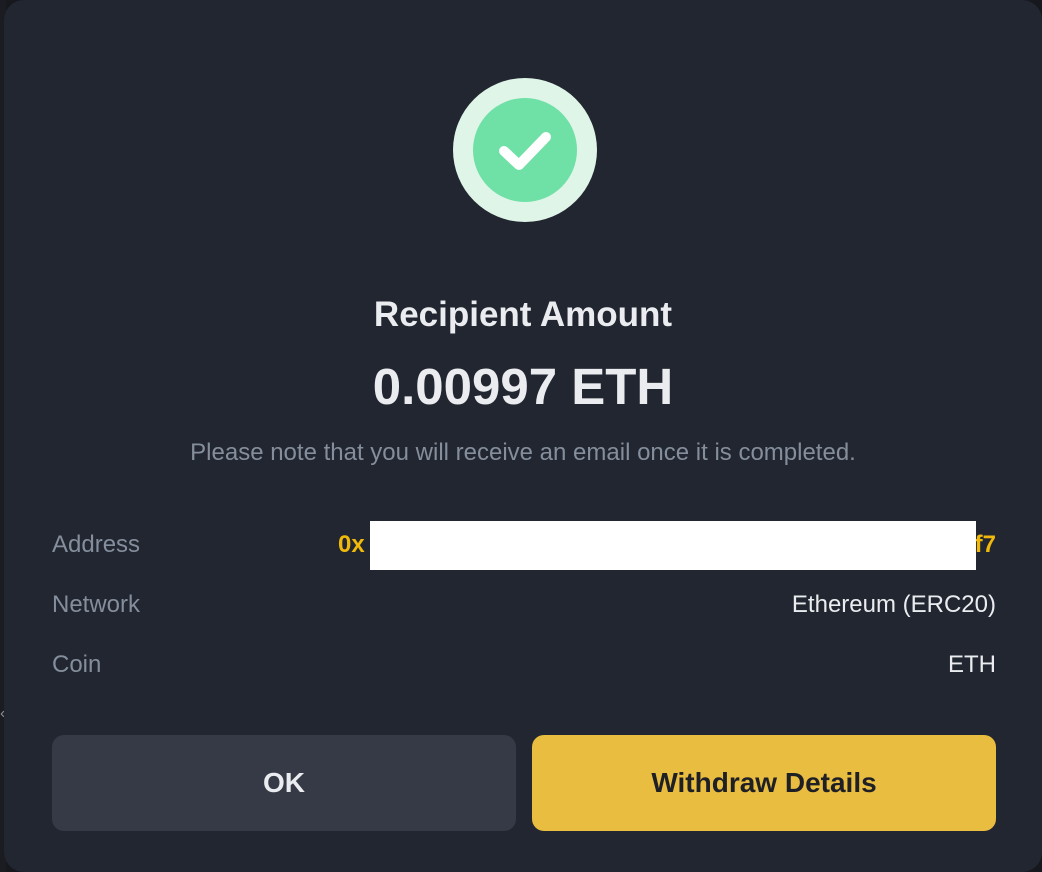 Image resolution: width=1042 pixels, height=872 pixels. Describe the element at coordinates (673, 545) in the screenshot. I see `address-redaction` at that location.